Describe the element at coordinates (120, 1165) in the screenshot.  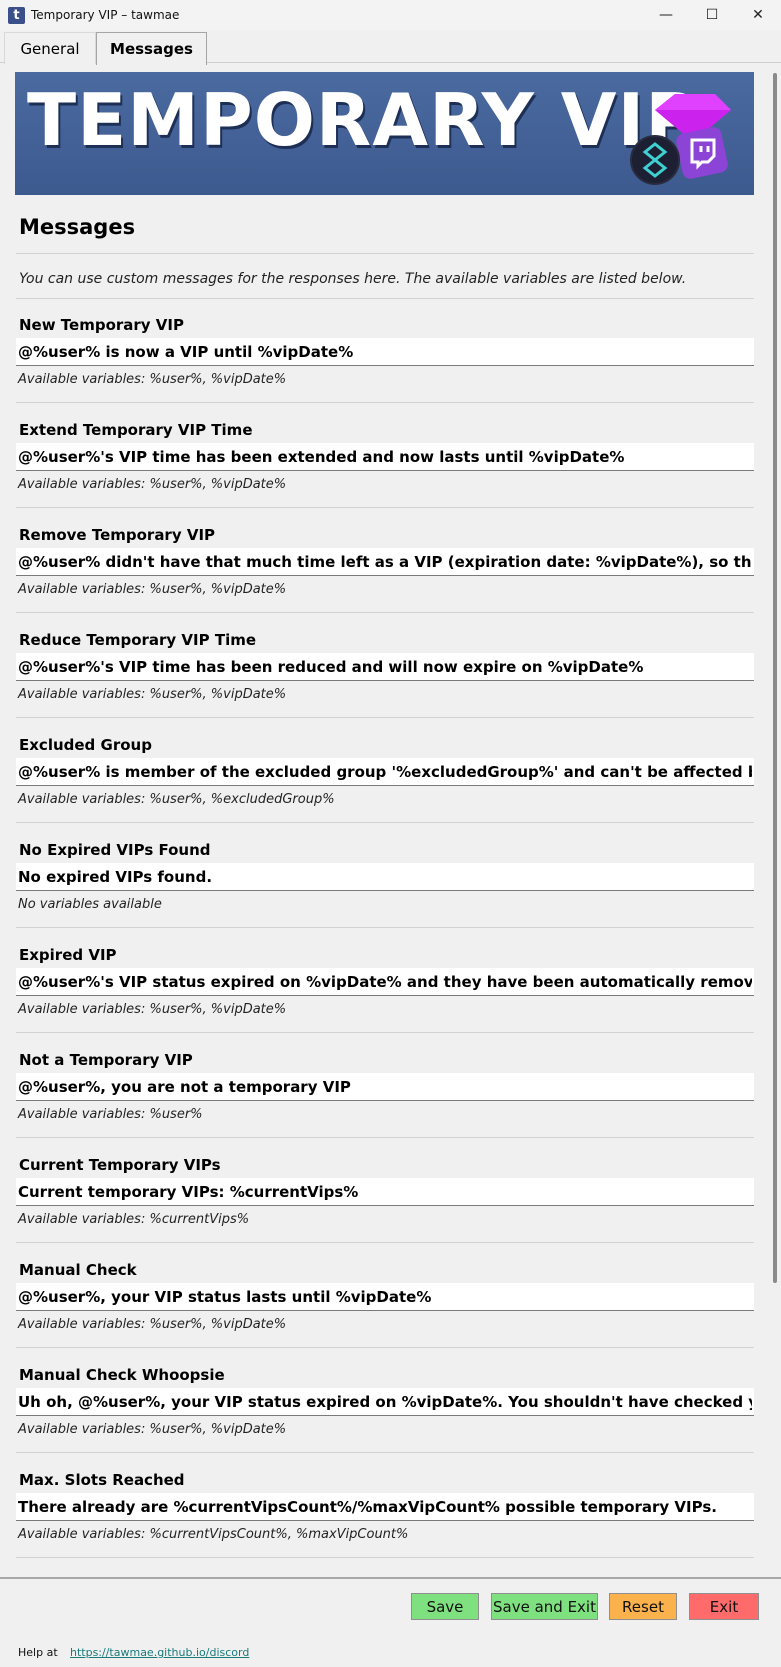
I see `section-label: Current Temporary VIPs` at that location.